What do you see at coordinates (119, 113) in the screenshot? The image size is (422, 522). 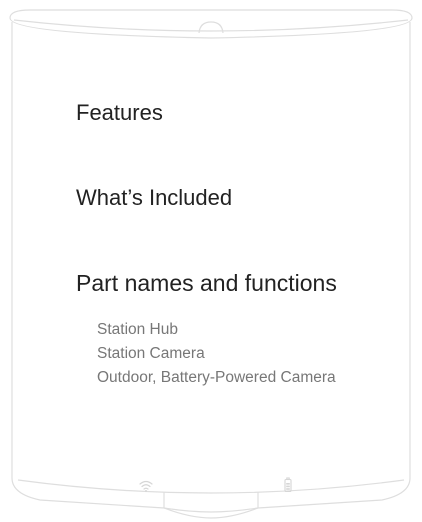 I see `menu-features: Features` at bounding box center [119, 113].